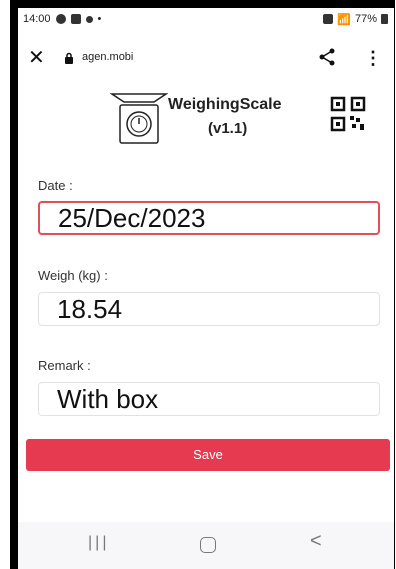 The width and height of the screenshot is (396, 569). What do you see at coordinates (327, 57) in the screenshot?
I see `share-icon` at bounding box center [327, 57].